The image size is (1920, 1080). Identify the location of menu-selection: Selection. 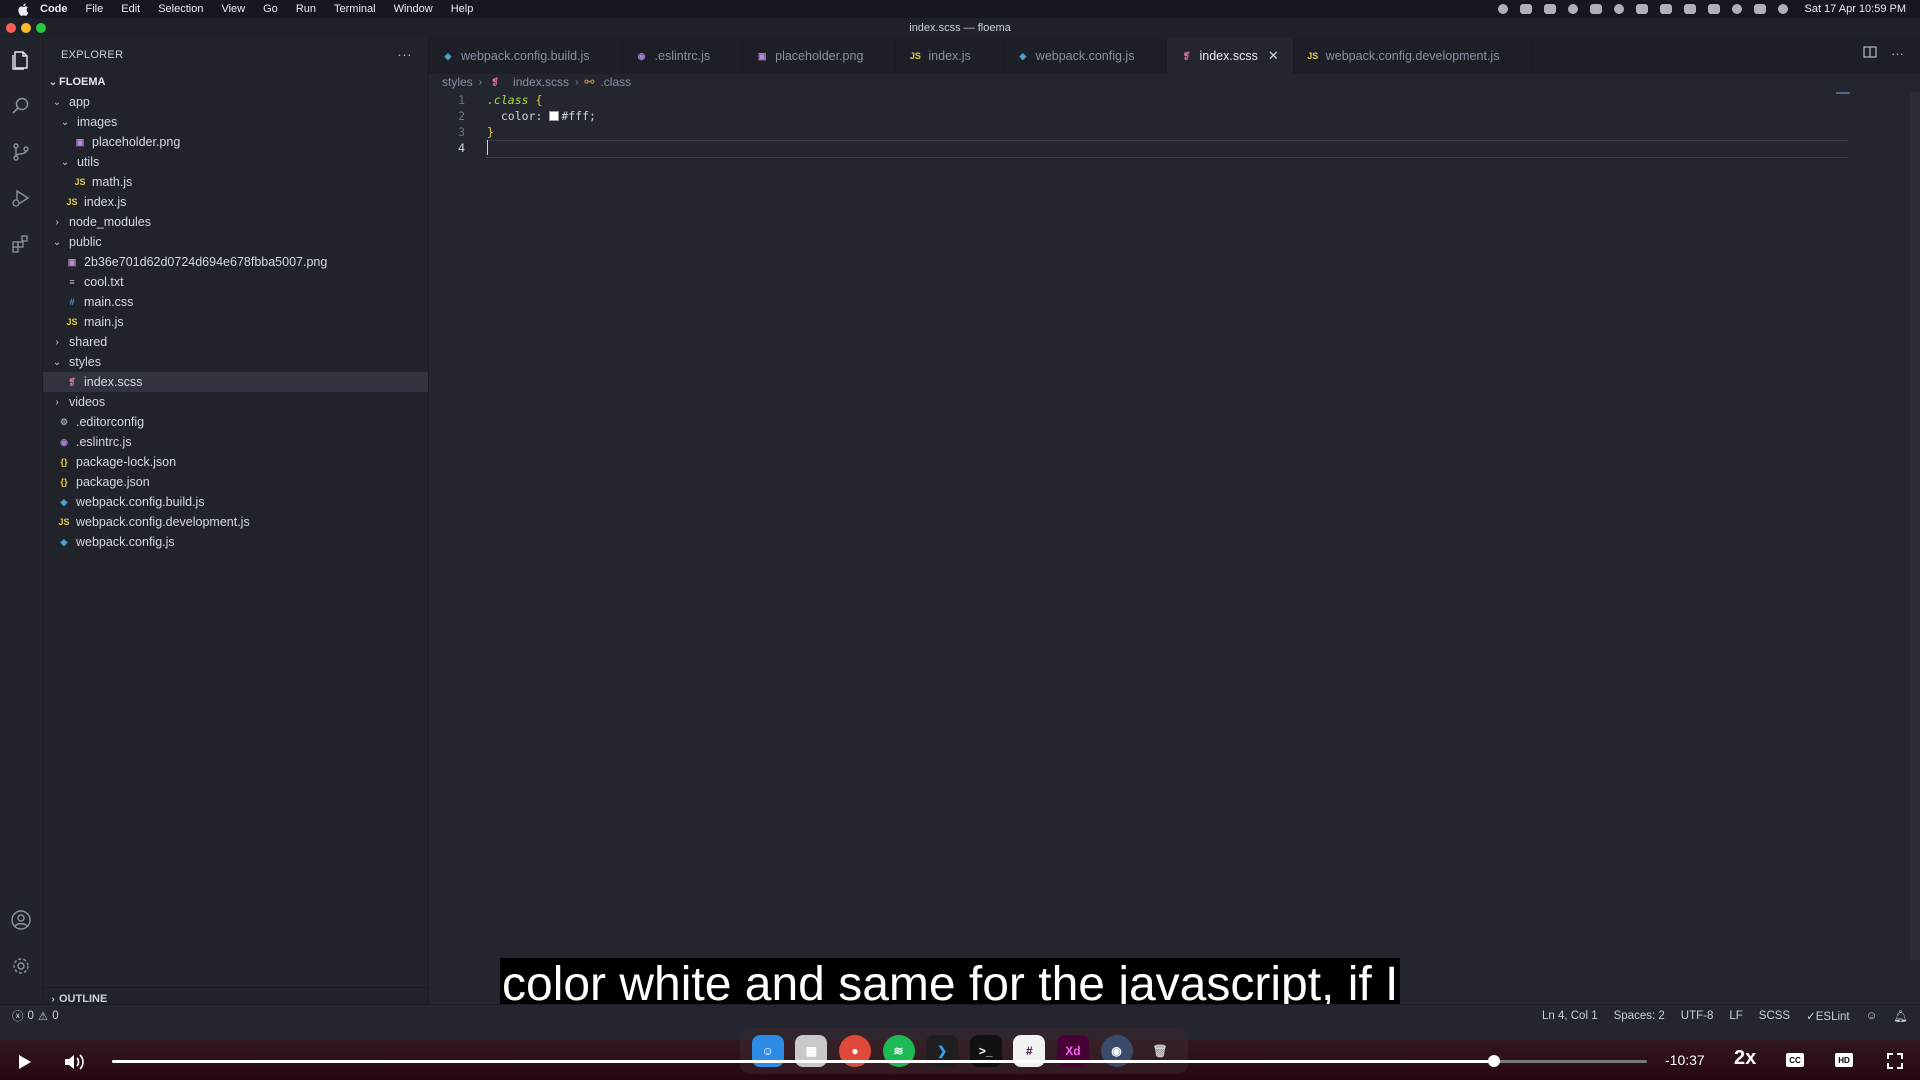
(180, 9).